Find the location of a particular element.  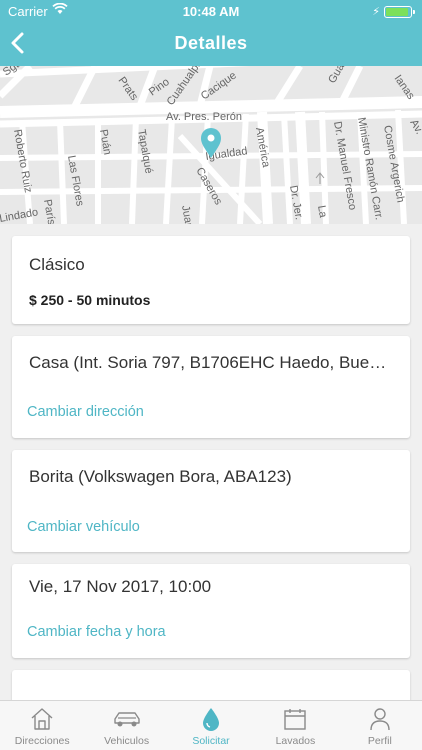

tab-perfil: Perfil is located at coordinates (380, 725).